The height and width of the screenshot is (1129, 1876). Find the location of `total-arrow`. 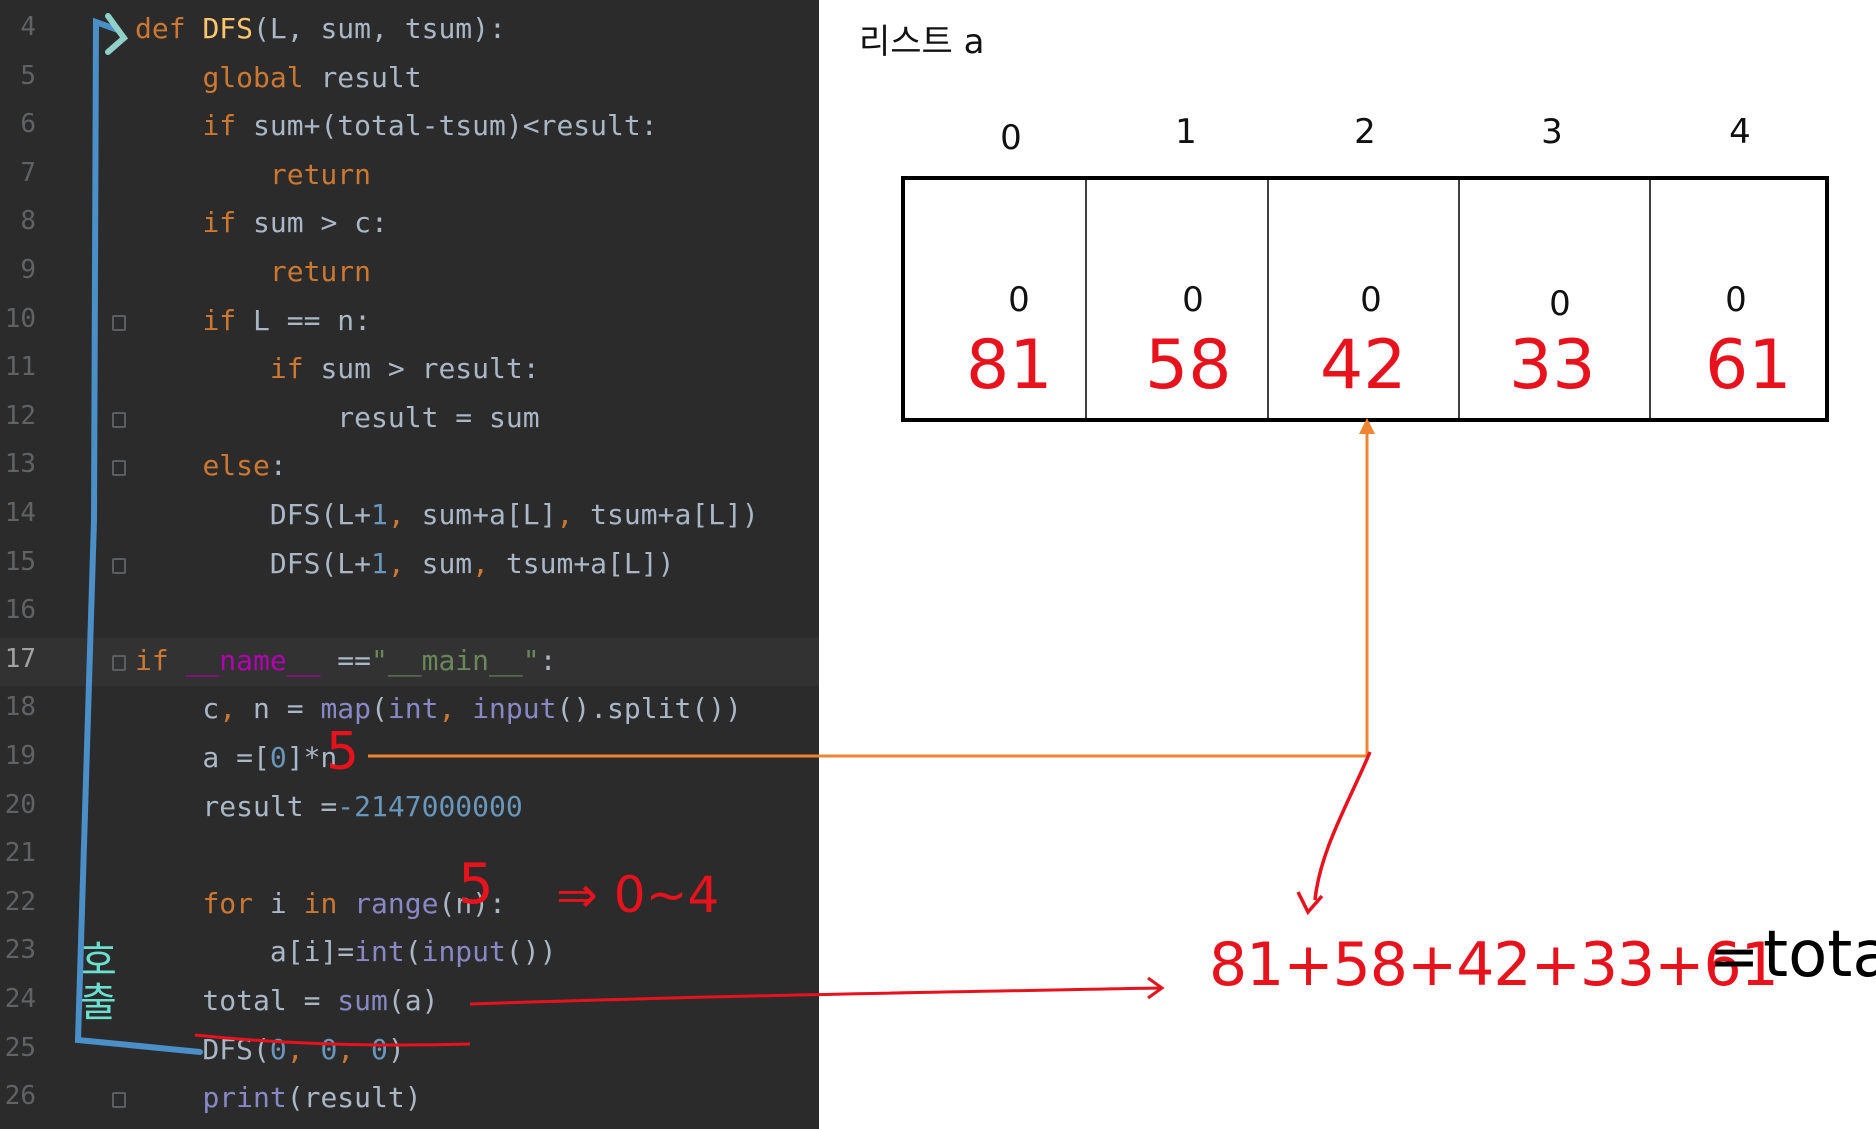

total-arrow is located at coordinates (815, 996).